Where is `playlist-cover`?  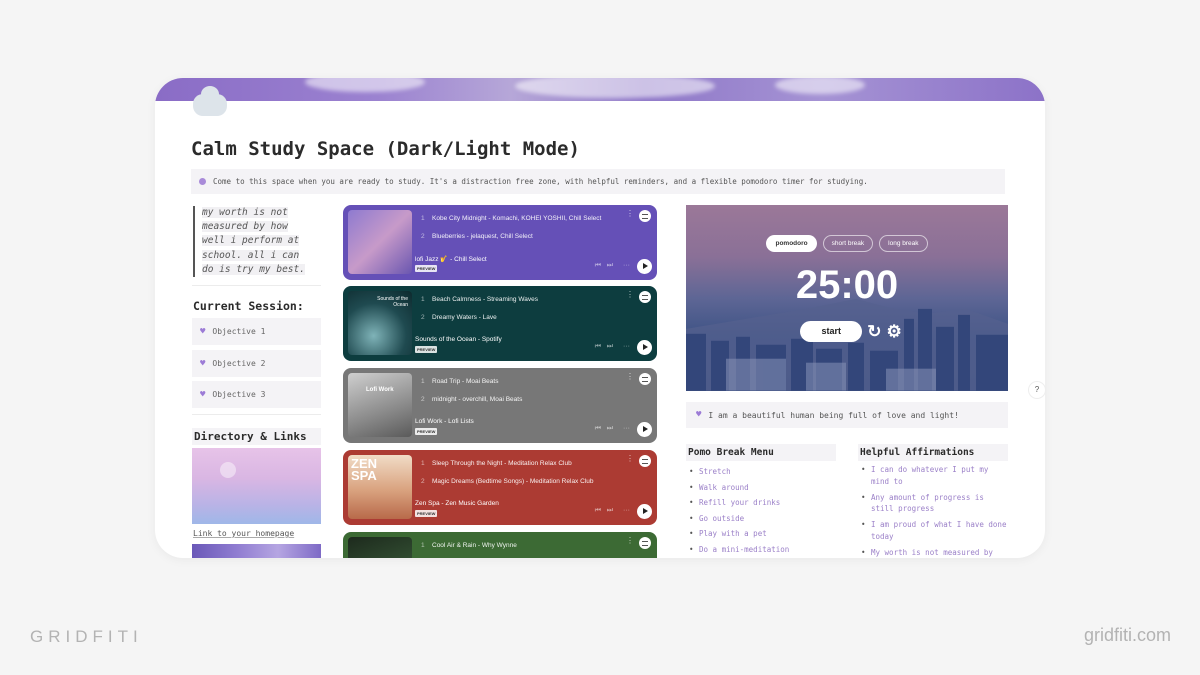 playlist-cover is located at coordinates (380, 242).